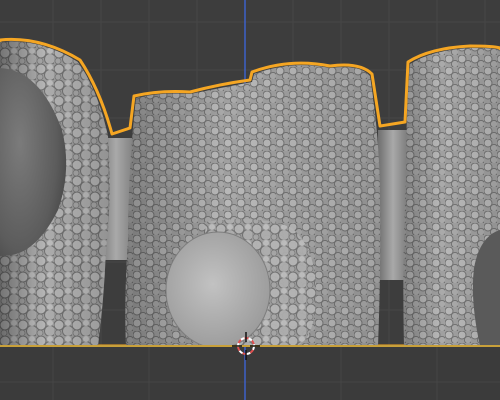  Describe the element at coordinates (393, 205) in the screenshot. I see `right-connector-cylinder` at that location.